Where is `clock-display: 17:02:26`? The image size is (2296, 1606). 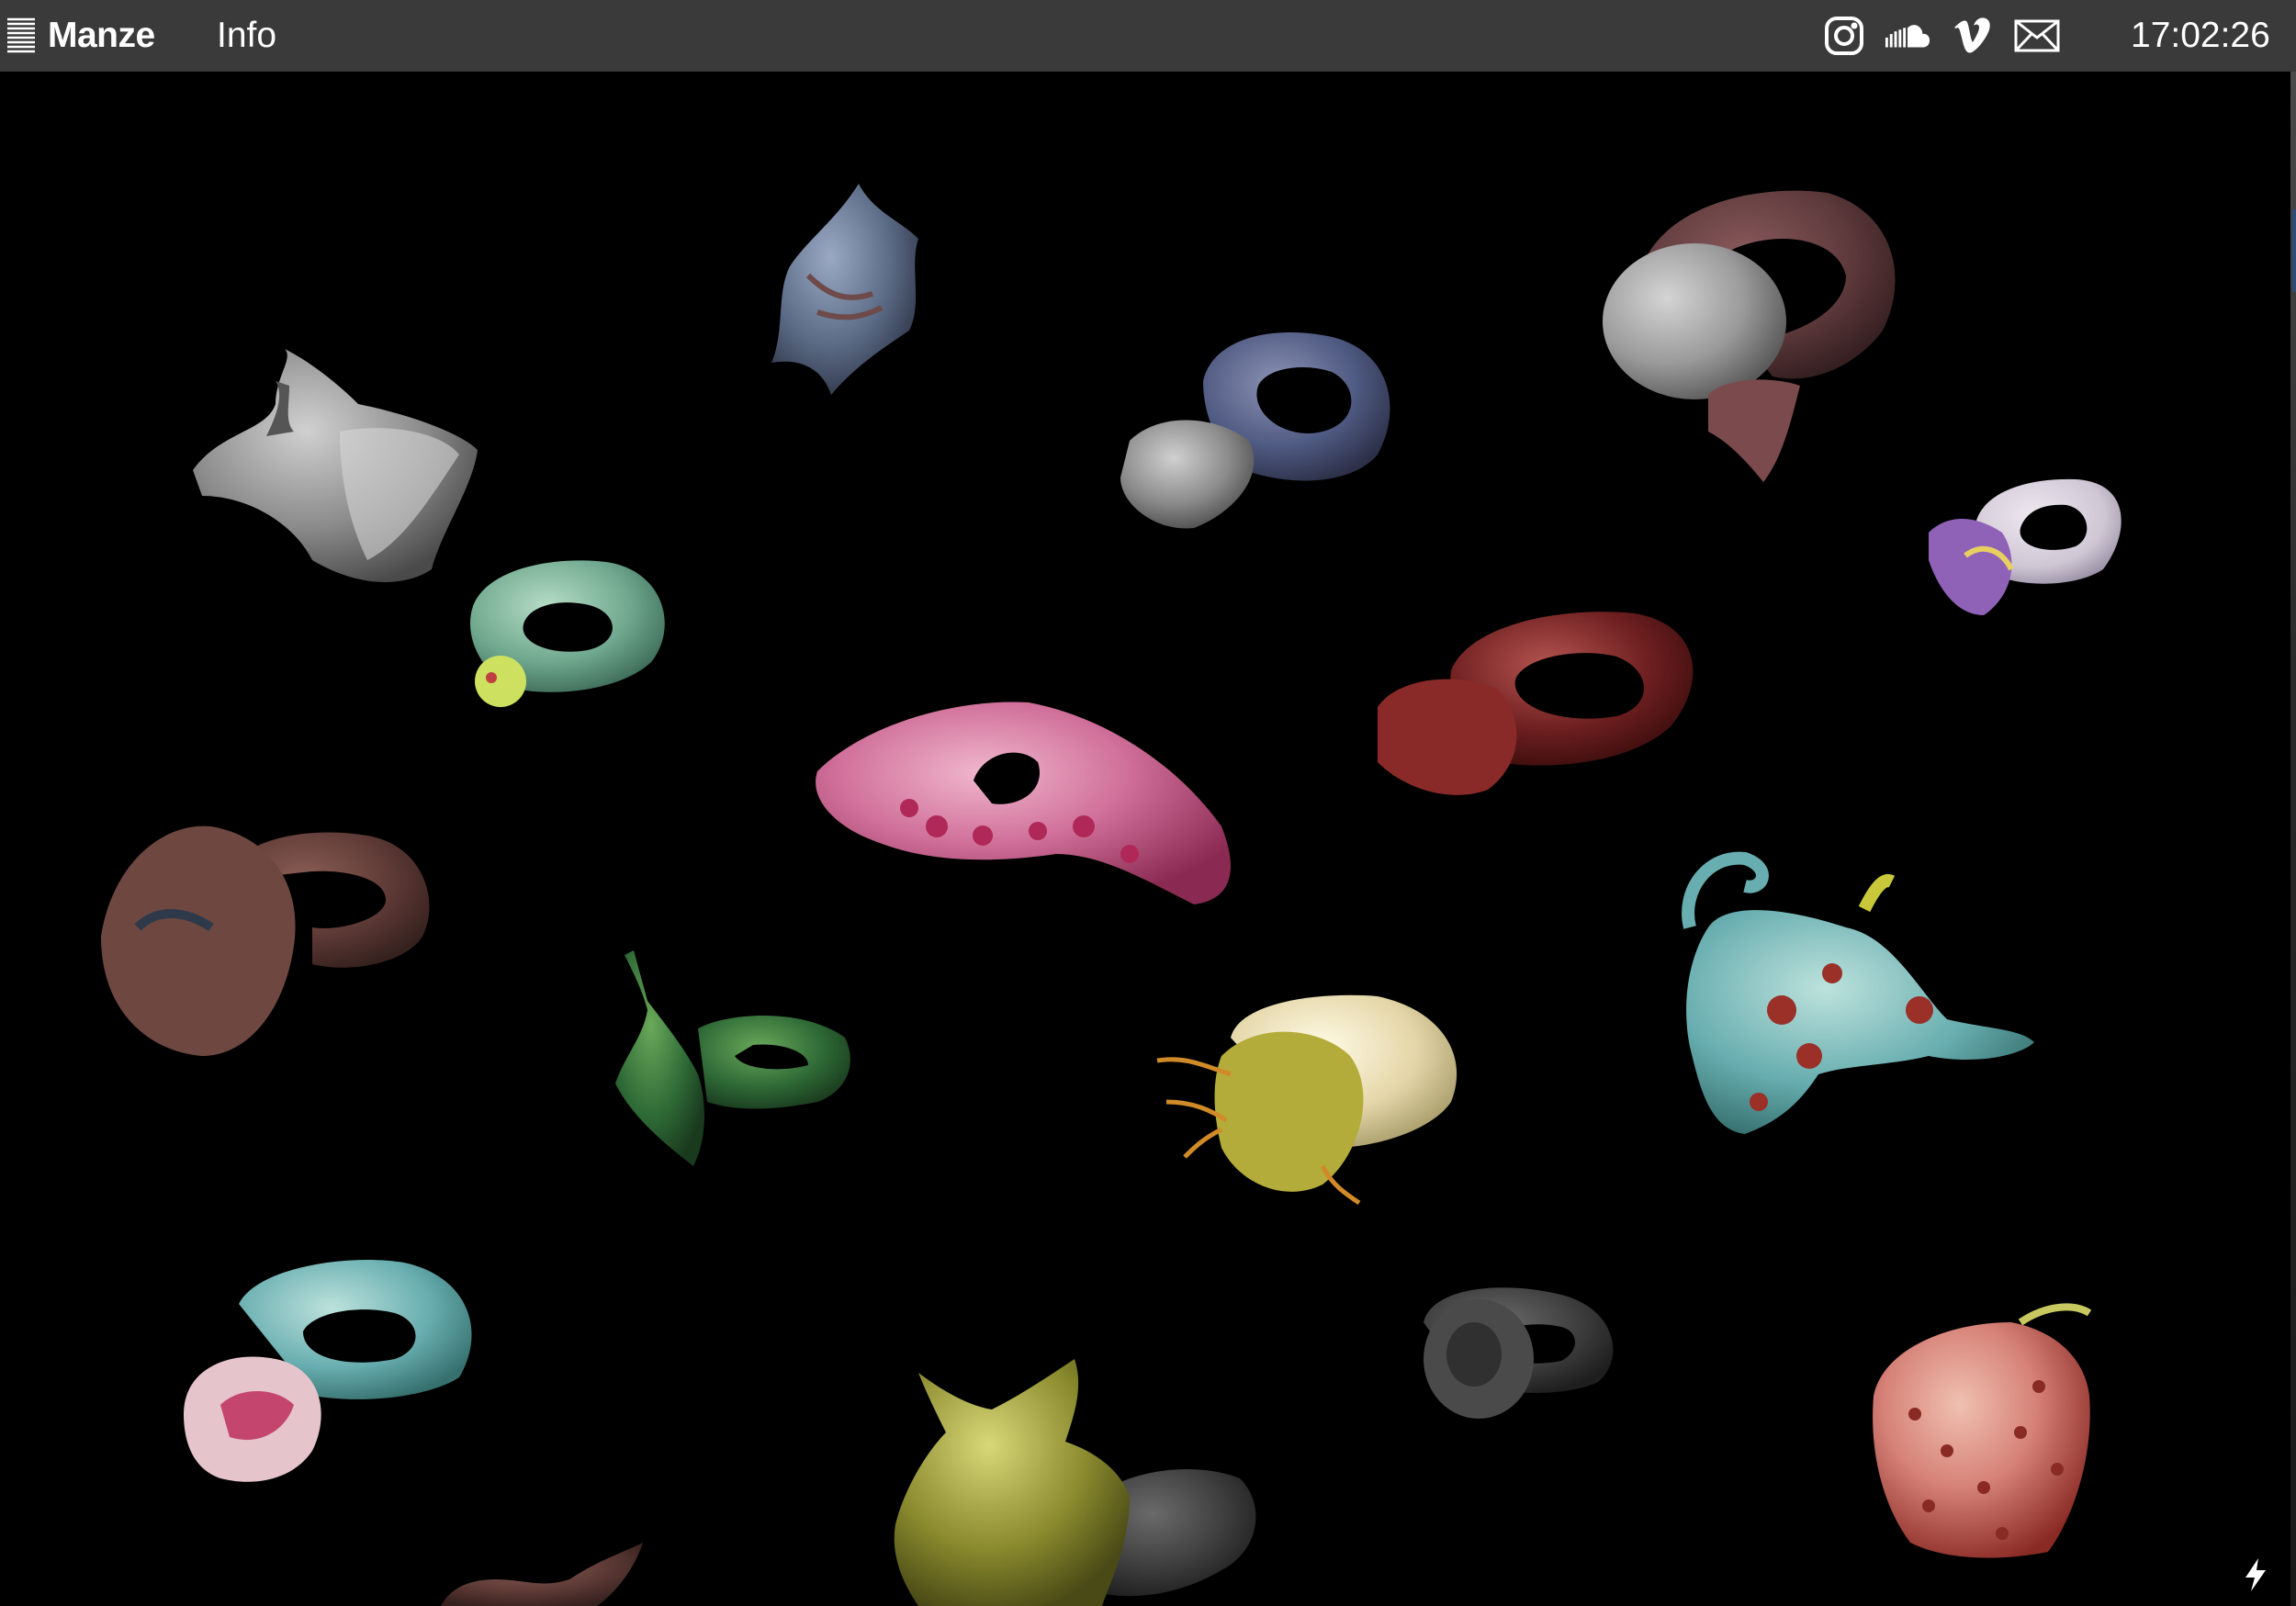
clock-display: 17:02:26 is located at coordinates (2200, 35).